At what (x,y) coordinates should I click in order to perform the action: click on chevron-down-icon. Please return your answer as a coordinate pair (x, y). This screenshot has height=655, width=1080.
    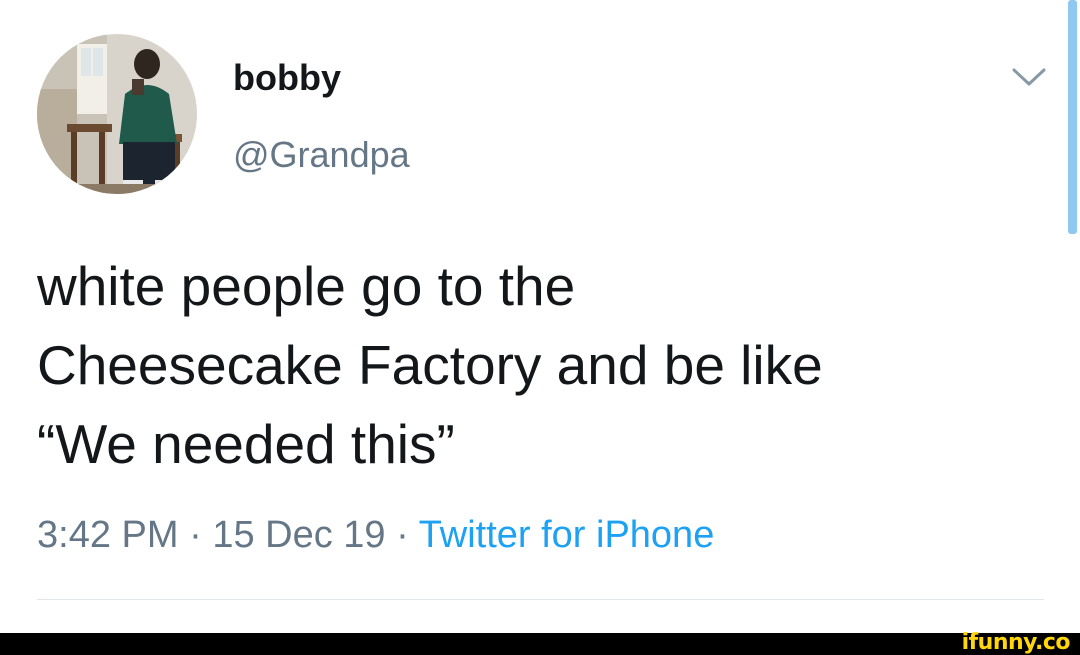
    Looking at the image, I should click on (1029, 77).